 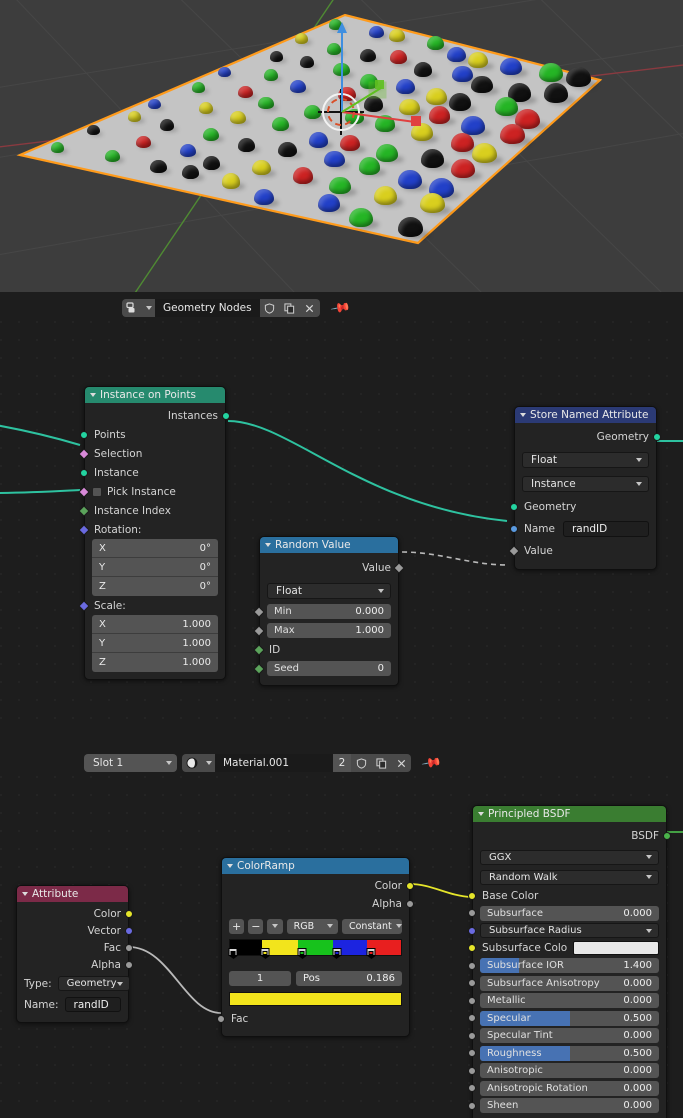 I want to click on colorramp-menu-button, so click(x=275, y=926).